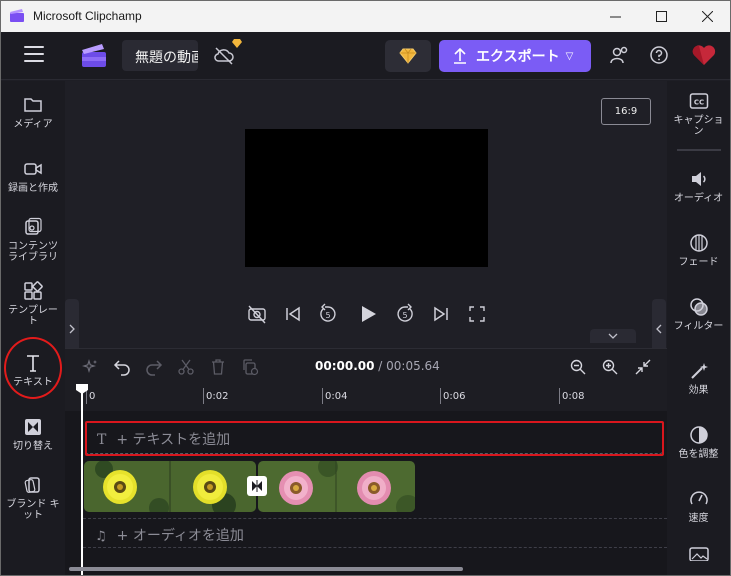 The height and width of the screenshot is (576, 731). Describe the element at coordinates (186, 367) in the screenshot. I see `scissors-icon` at that location.